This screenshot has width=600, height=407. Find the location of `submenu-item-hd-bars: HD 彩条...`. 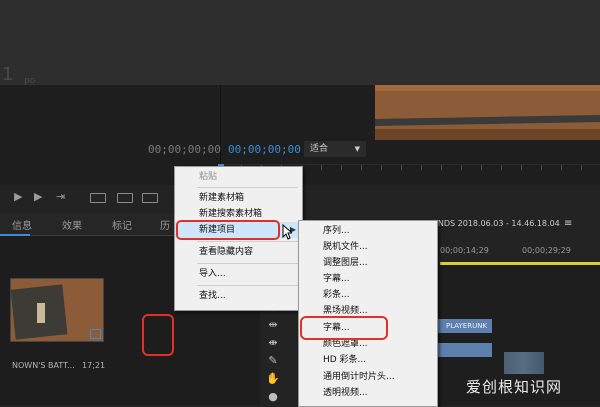

submenu-item-hd-bars: HD 彩条... is located at coordinates (368, 360).